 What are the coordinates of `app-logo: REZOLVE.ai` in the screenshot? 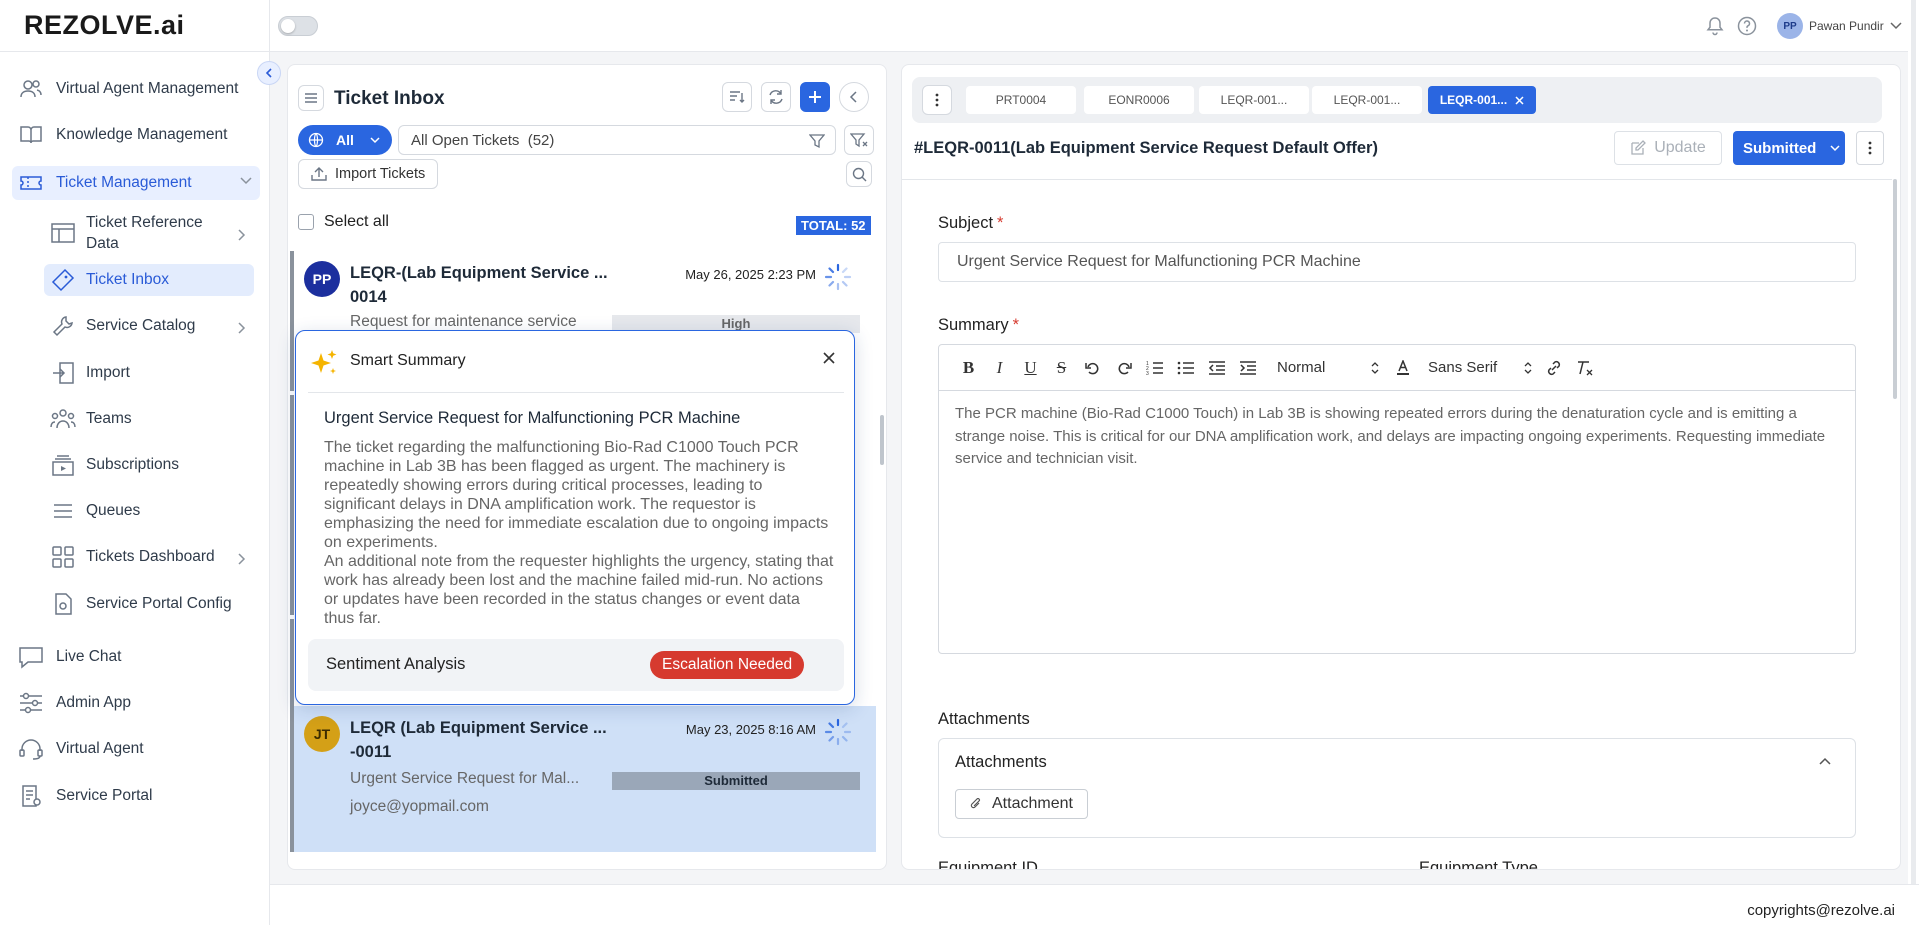 It's located at (104, 25).